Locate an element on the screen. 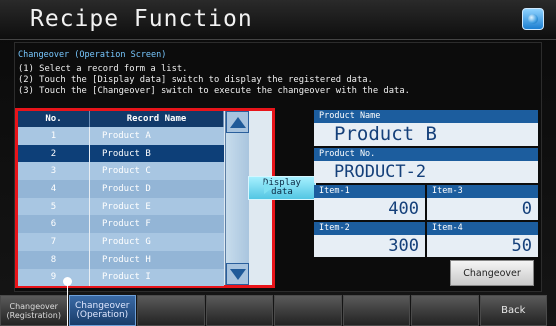 This screenshot has width=556, height=326. record-no: 2 is located at coordinates (54, 153).